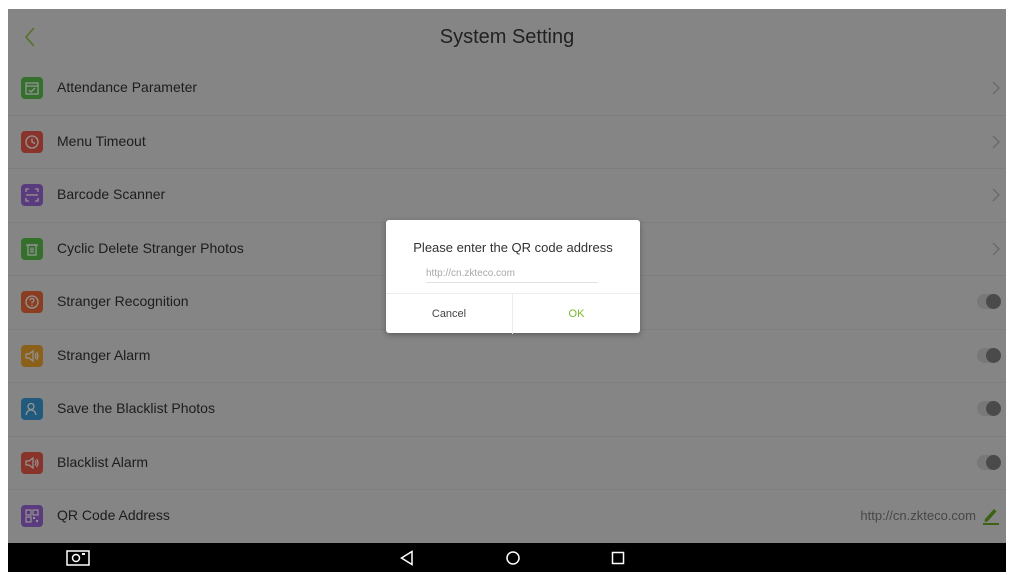 The image size is (1009, 575). What do you see at coordinates (513, 247) in the screenshot?
I see `dialog-title: Please enter the QR code address` at bounding box center [513, 247].